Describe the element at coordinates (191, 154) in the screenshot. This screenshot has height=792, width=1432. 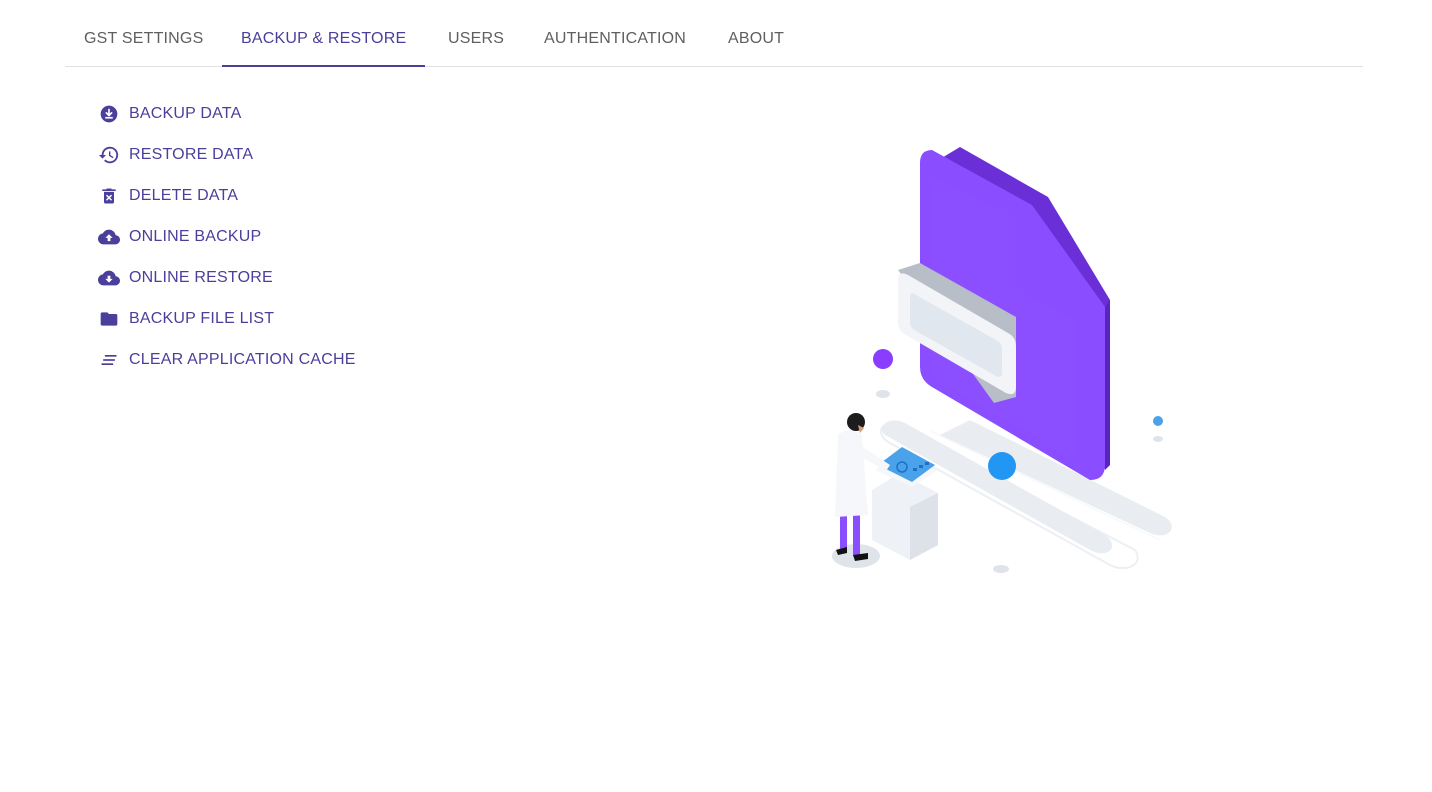
I see `menu-item-label: RESTORE DATA` at that location.